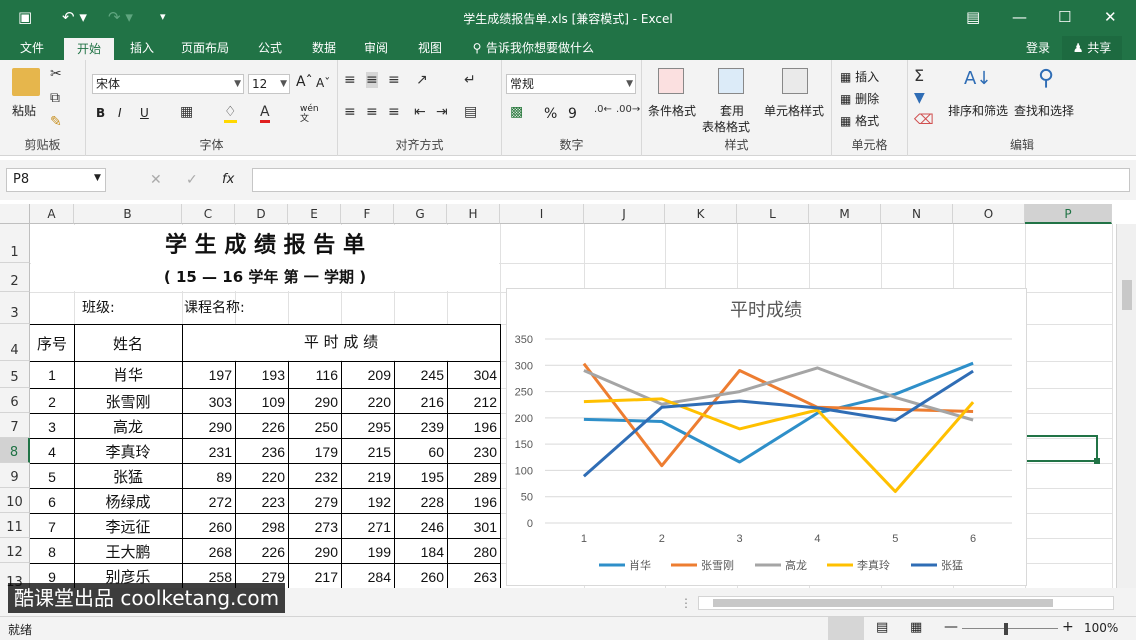  What do you see at coordinates (314, 502) in the screenshot?
I see `score-cell: 279` at bounding box center [314, 502].